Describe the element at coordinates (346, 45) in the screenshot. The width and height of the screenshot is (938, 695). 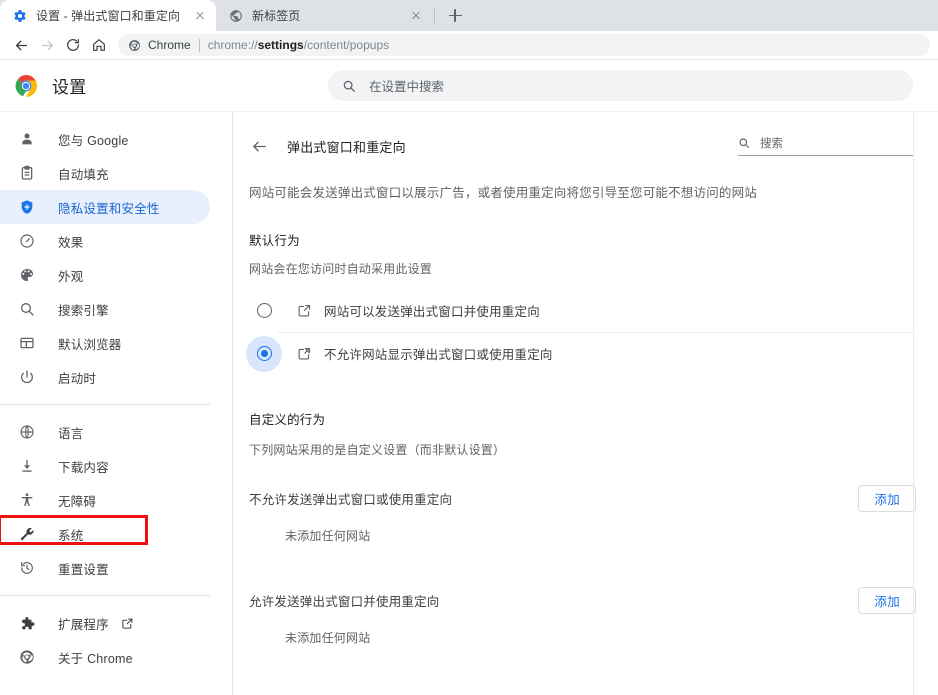
I see `url-suffix: /content/popups` at that location.